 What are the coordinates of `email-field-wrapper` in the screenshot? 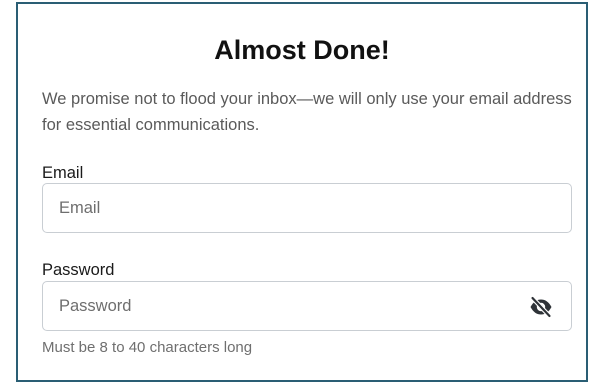 It's located at (307, 208).